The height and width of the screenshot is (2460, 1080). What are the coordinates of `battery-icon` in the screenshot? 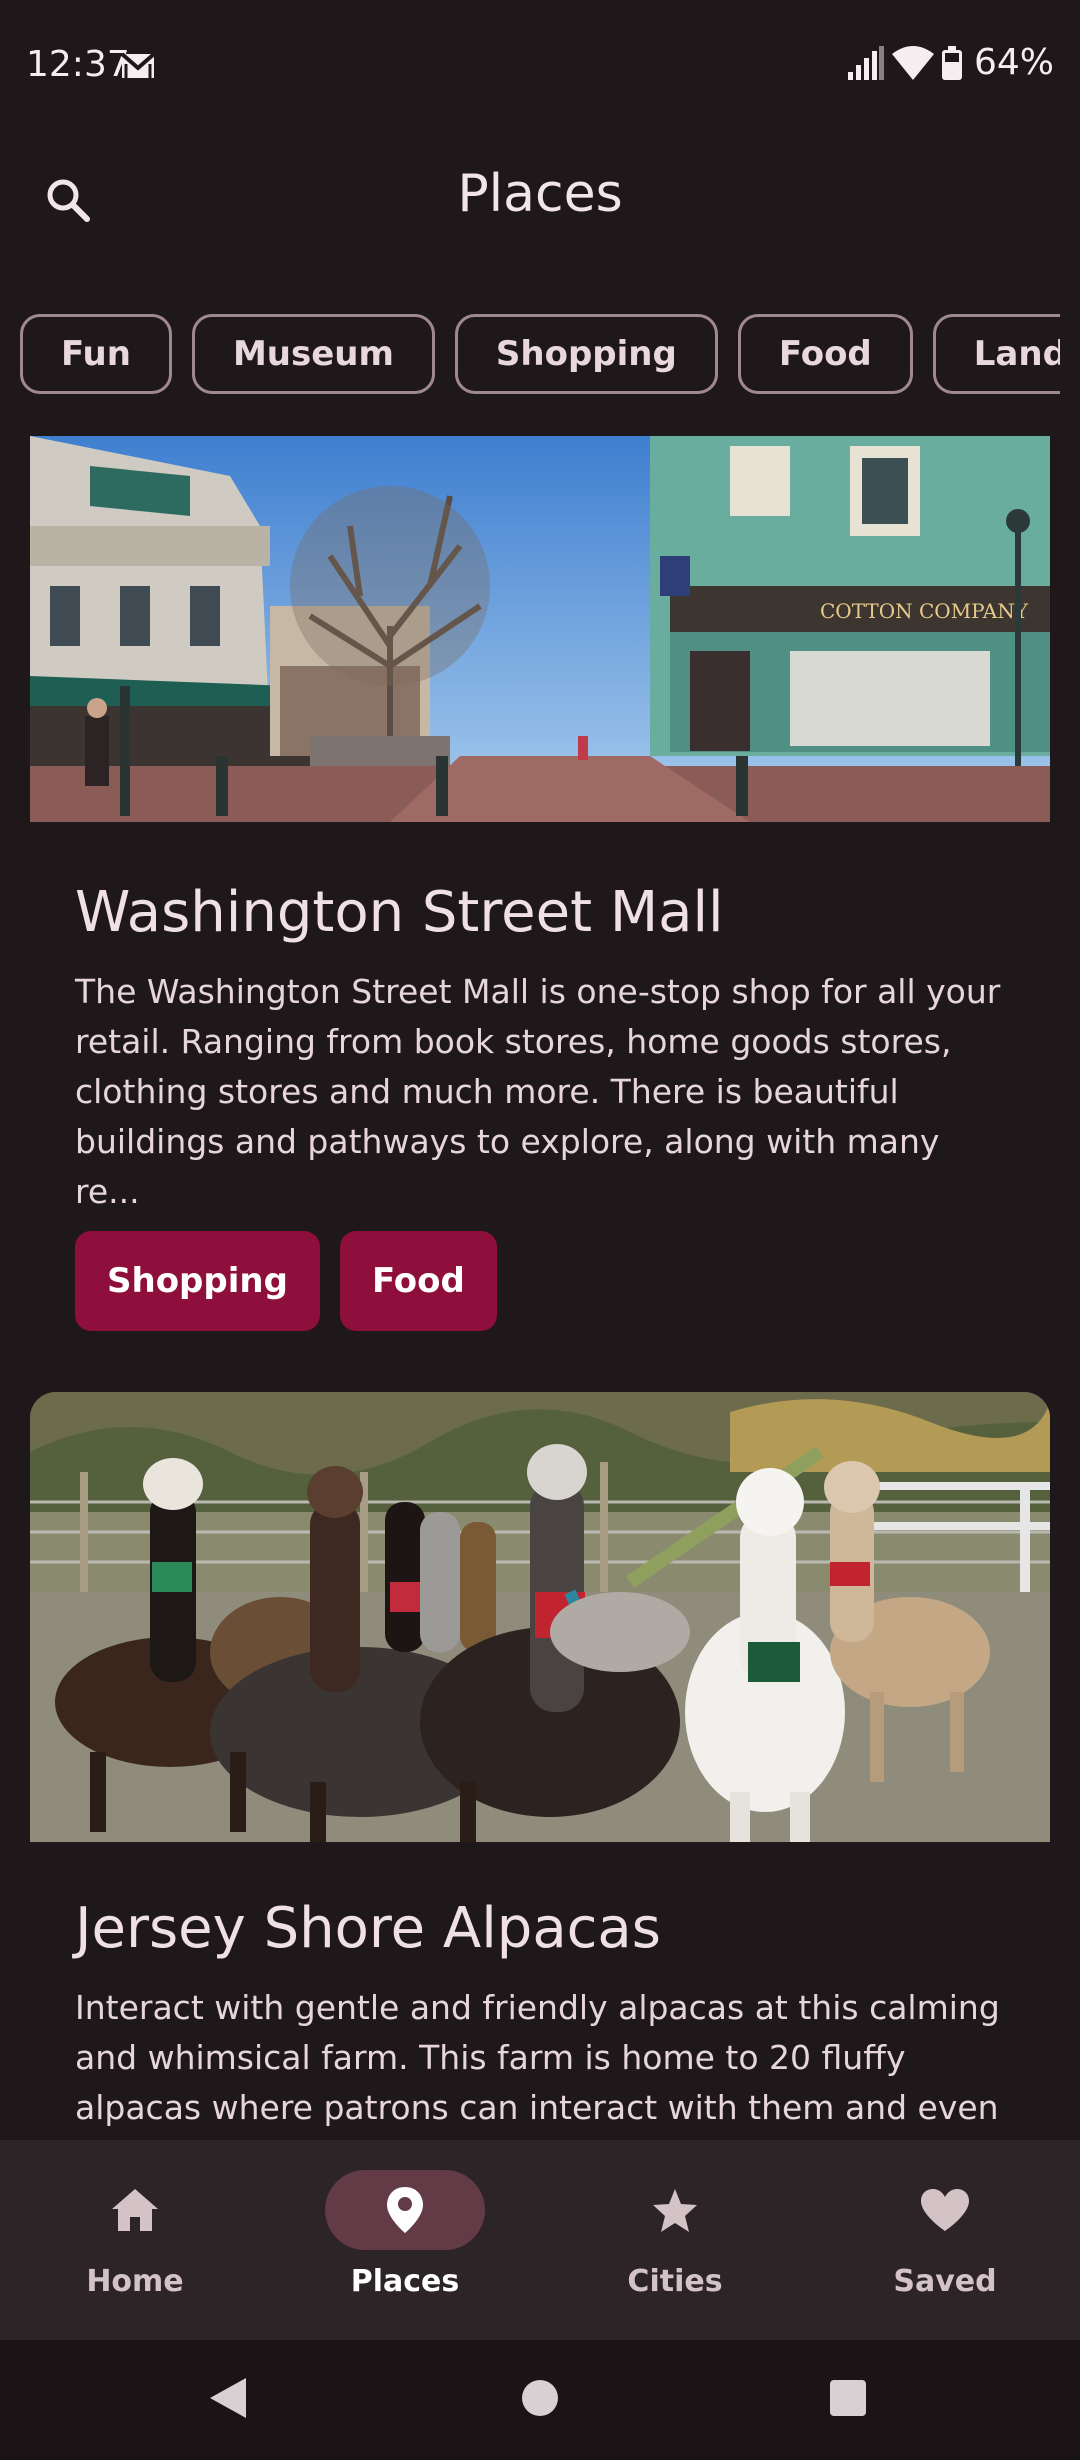 It's located at (951, 62).